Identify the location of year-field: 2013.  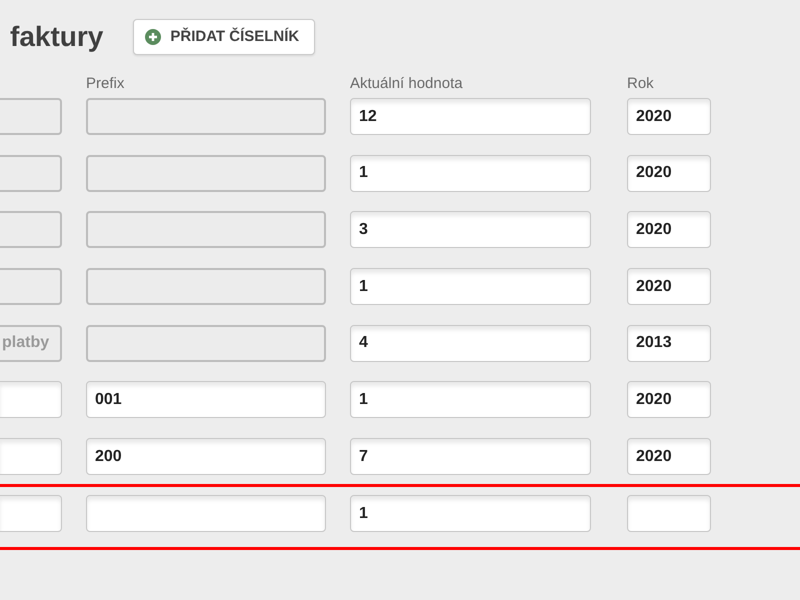
(669, 343).